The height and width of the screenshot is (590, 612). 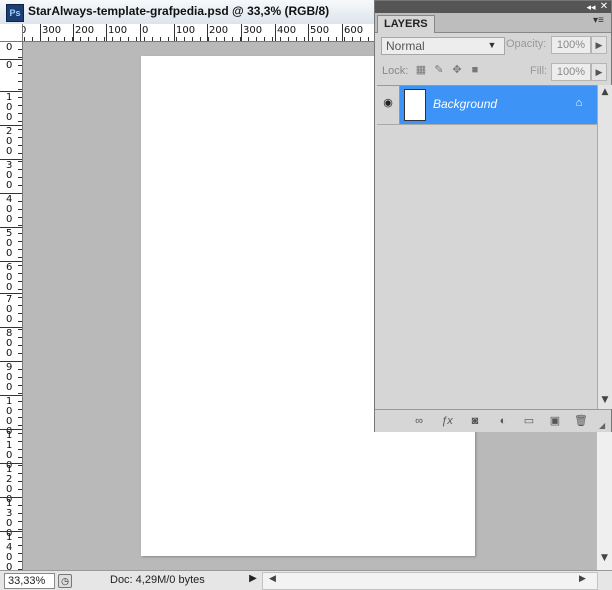 What do you see at coordinates (579, 103) in the screenshot?
I see `layer-lock-icon: ⌂` at bounding box center [579, 103].